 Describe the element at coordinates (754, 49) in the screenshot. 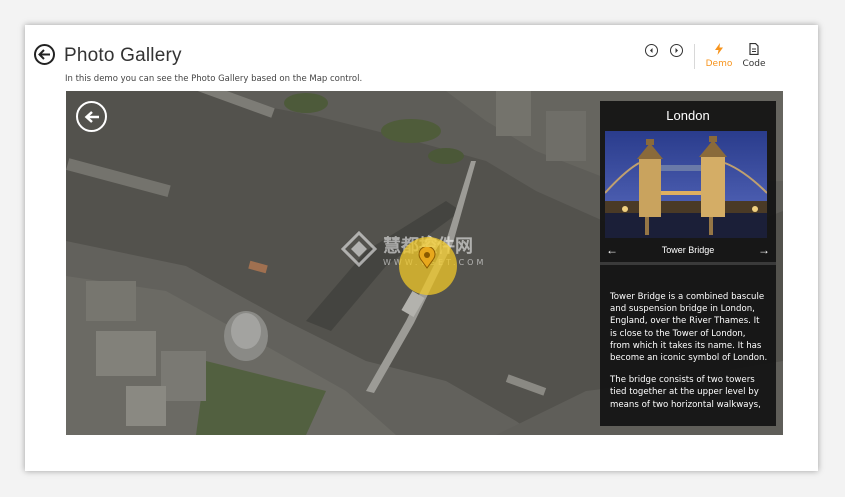

I see `document-icon` at that location.